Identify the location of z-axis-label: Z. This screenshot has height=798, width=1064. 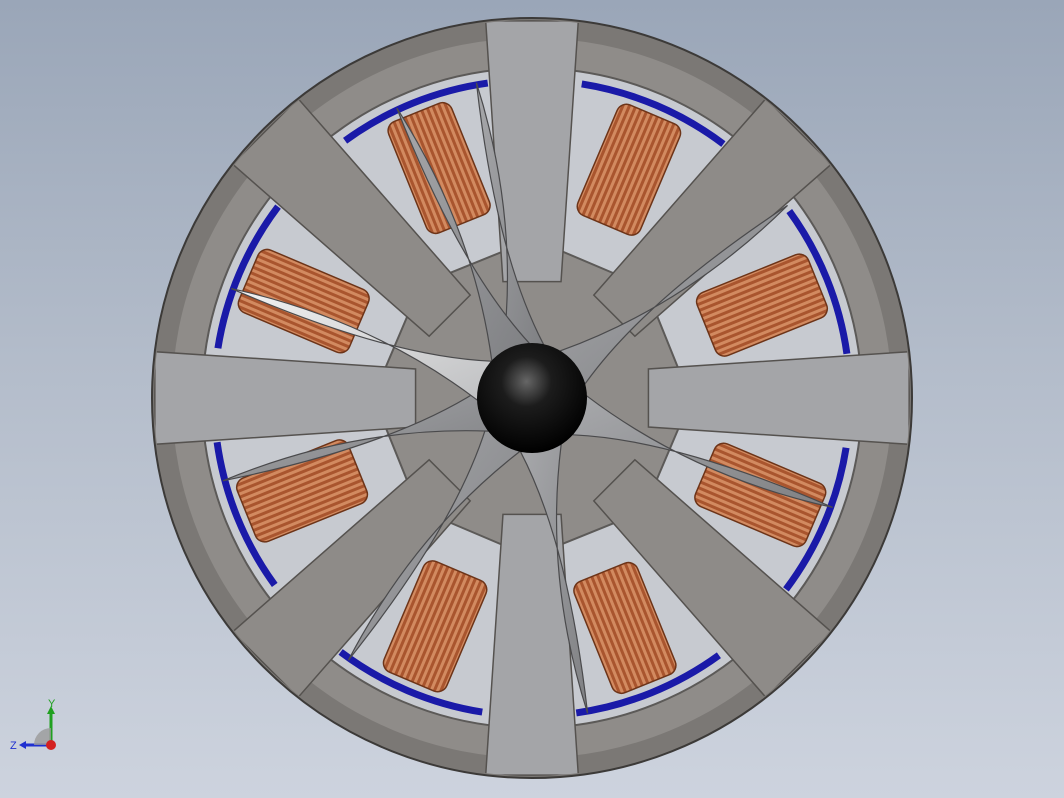
(13, 746).